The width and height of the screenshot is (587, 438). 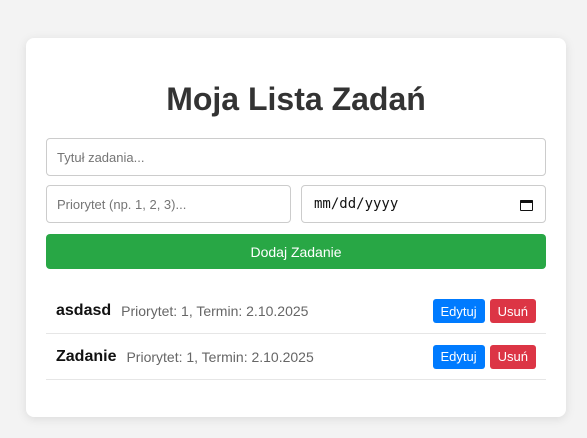 What do you see at coordinates (526, 204) in the screenshot?
I see `calendar-icon` at bounding box center [526, 204].